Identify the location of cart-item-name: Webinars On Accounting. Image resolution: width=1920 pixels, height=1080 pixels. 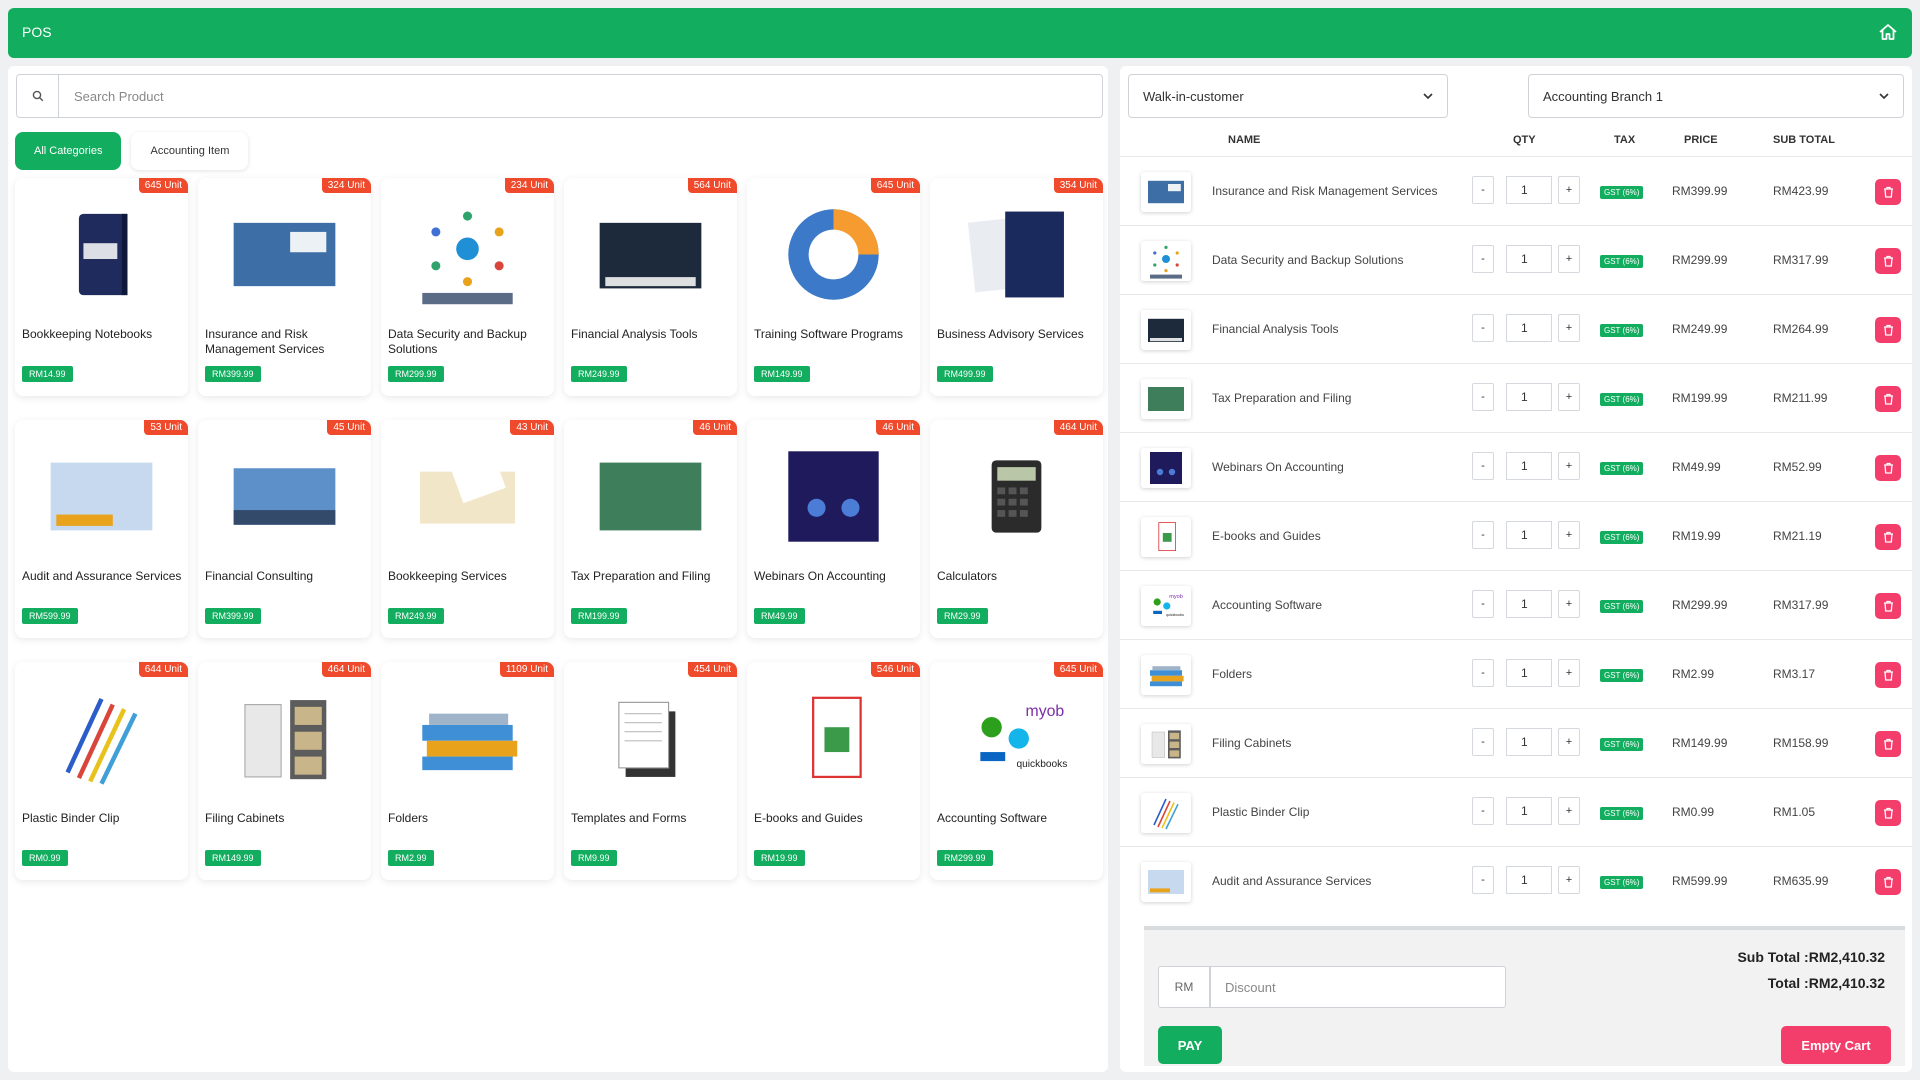
(1278, 467).